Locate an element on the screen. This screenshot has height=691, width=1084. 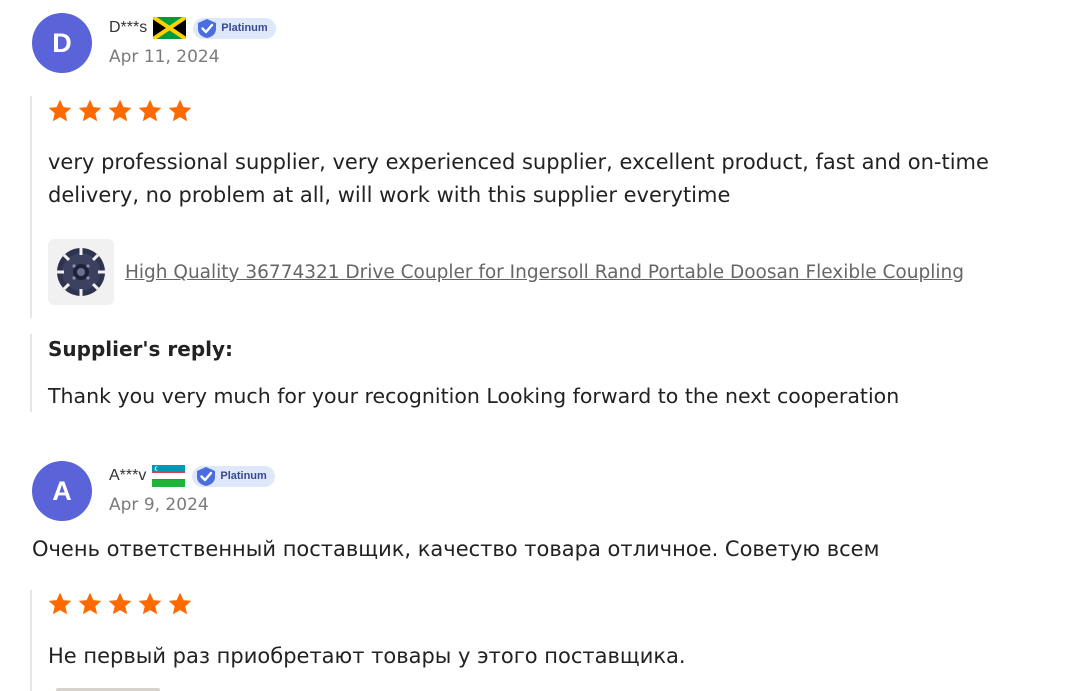
badge-label: Platinum is located at coordinates (243, 476).